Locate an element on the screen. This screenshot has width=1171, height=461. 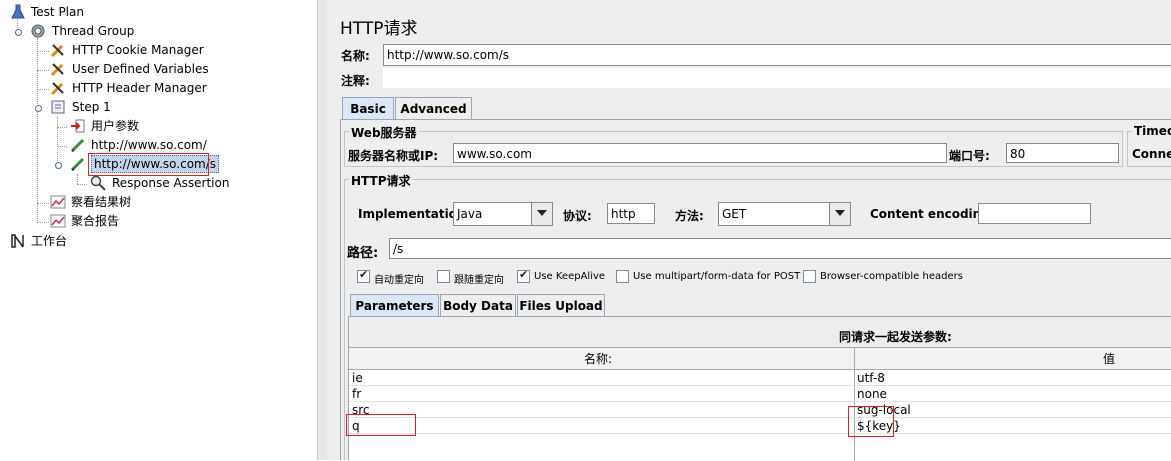
tab-basic: Basic is located at coordinates (368, 108).